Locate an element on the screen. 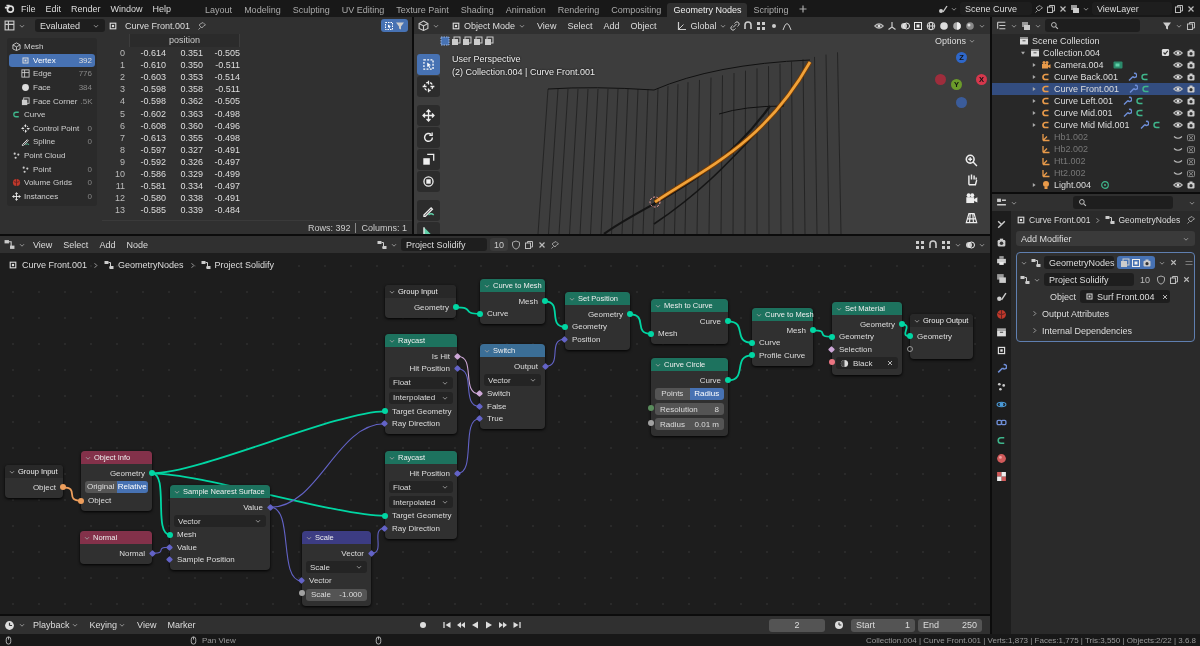 Image resolution: width=1200 pixels, height=646 pixels. outliner-item: Camera.004 is located at coordinates (1096, 65).